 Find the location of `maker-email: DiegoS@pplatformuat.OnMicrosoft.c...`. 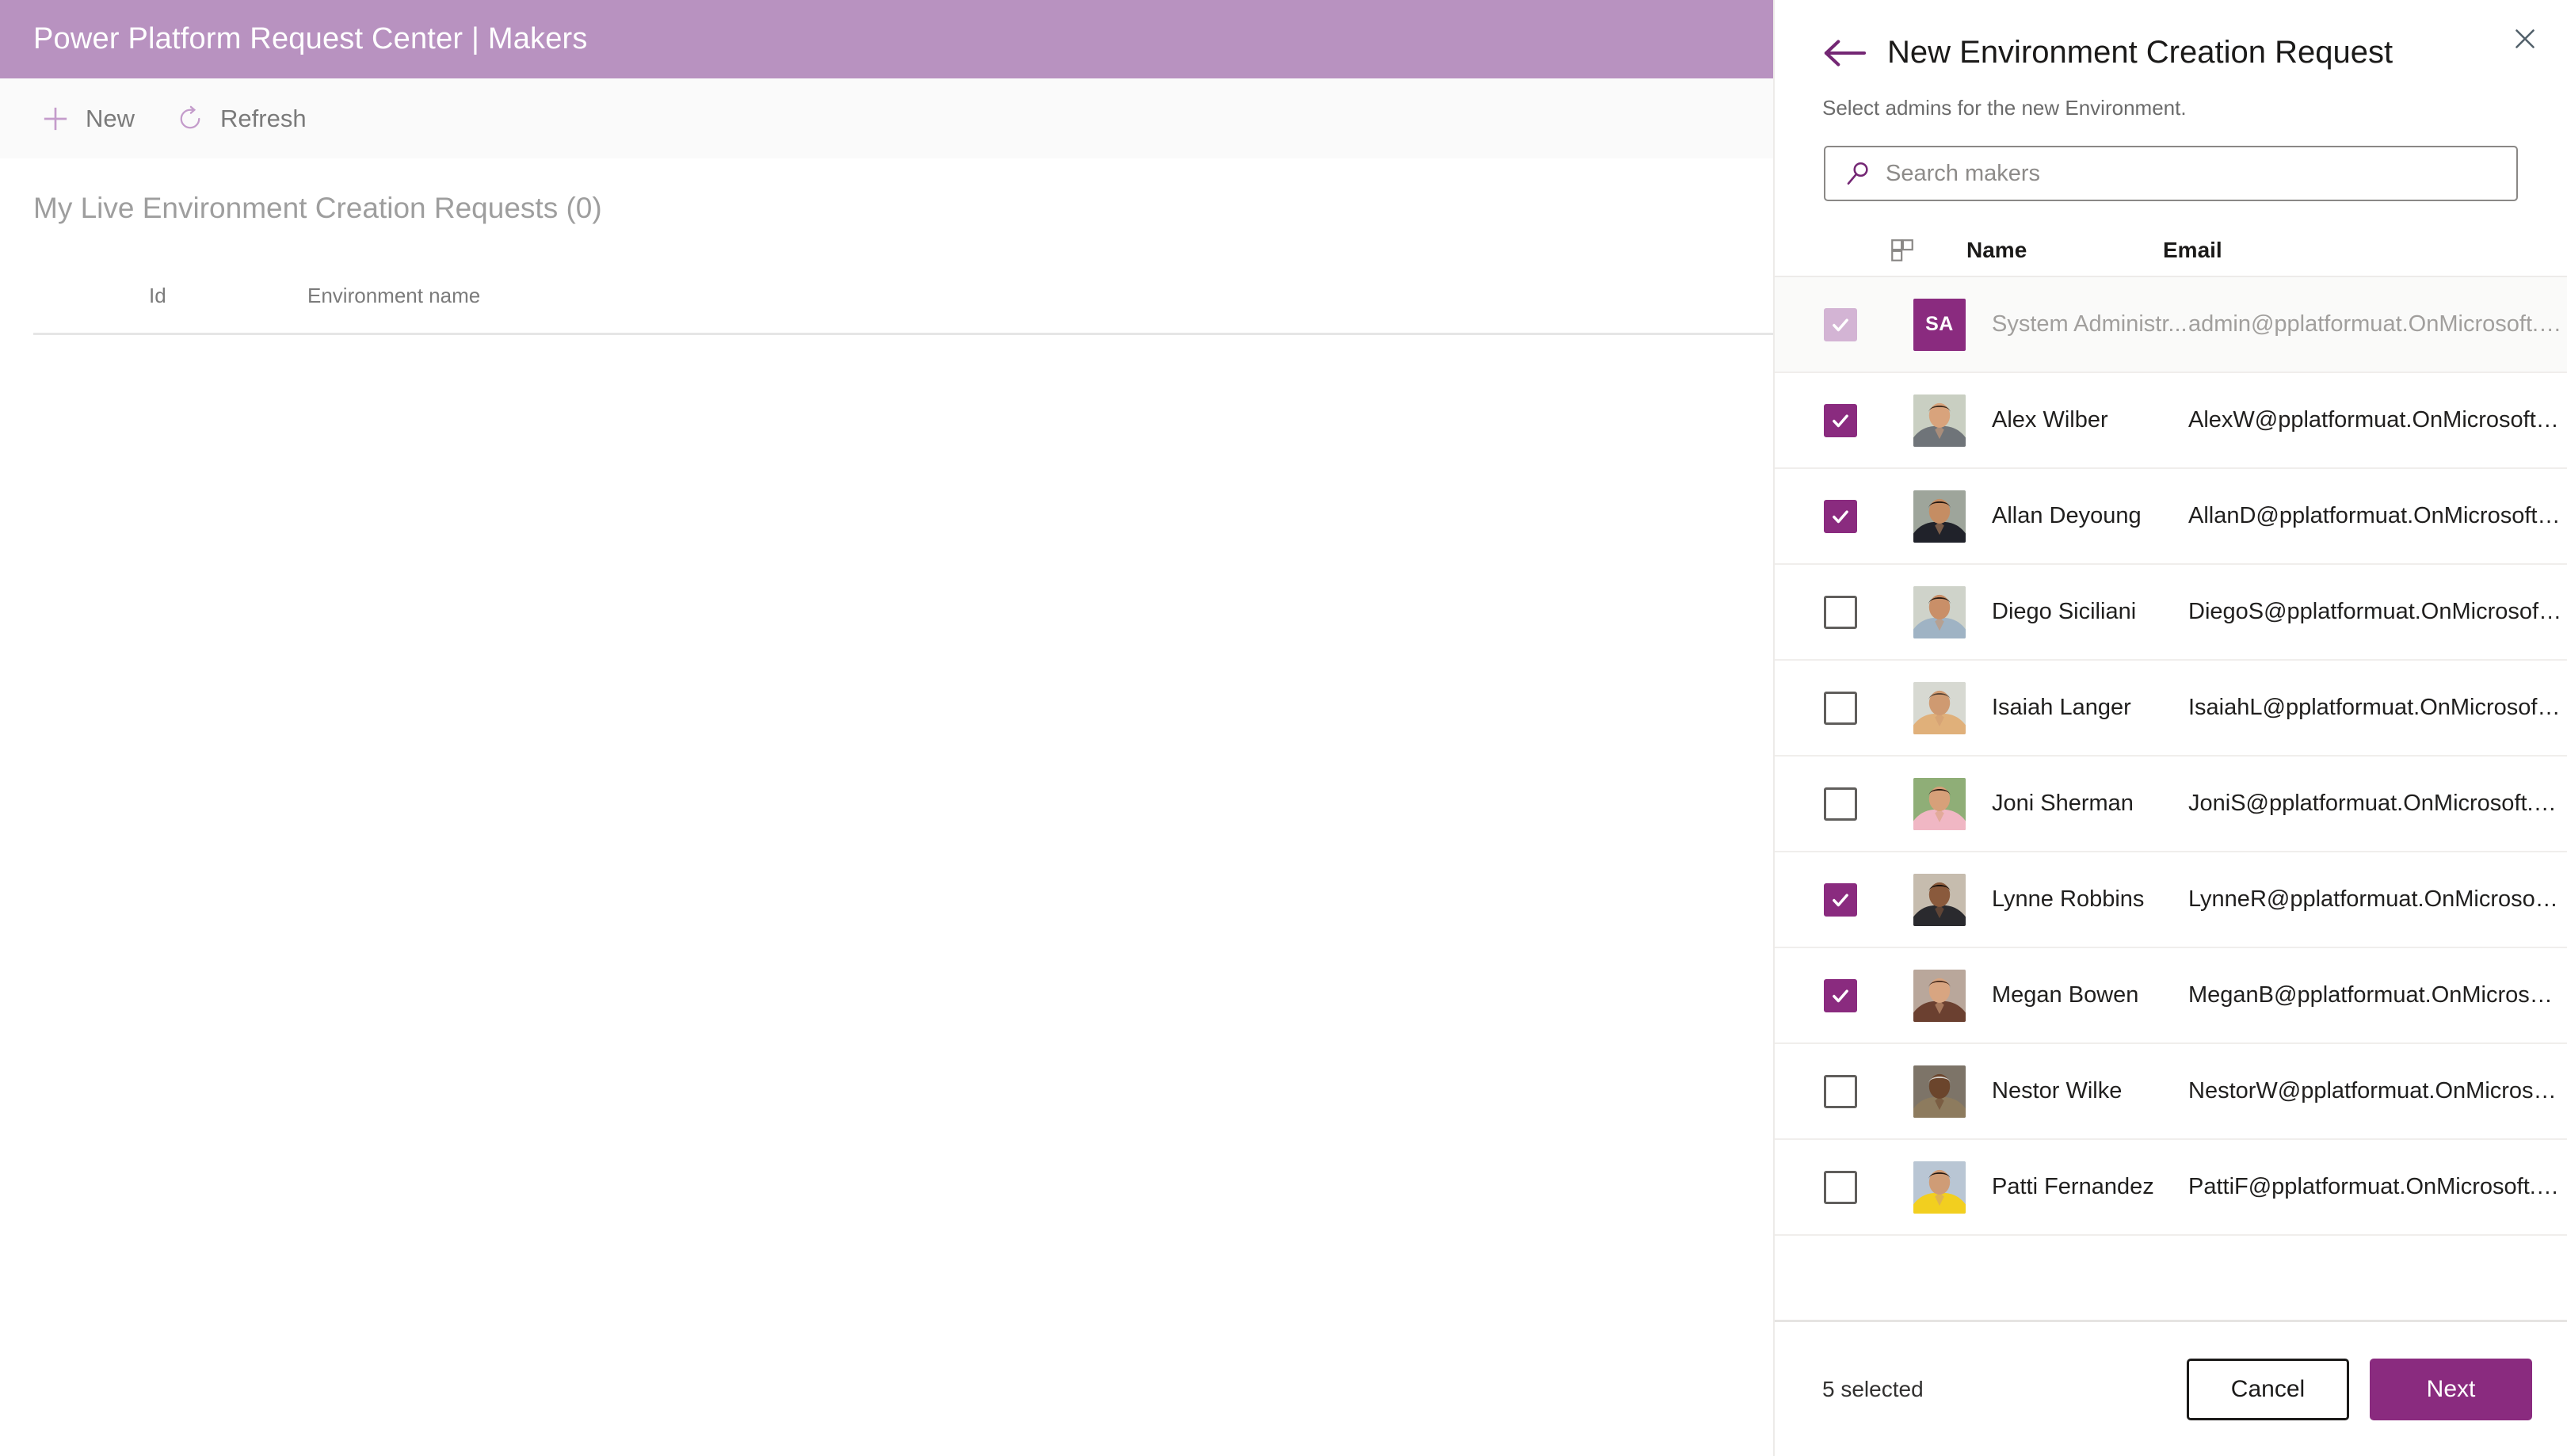

maker-email: DiegoS@pplatformuat.OnMicrosoft.c... is located at coordinates (2377, 611).